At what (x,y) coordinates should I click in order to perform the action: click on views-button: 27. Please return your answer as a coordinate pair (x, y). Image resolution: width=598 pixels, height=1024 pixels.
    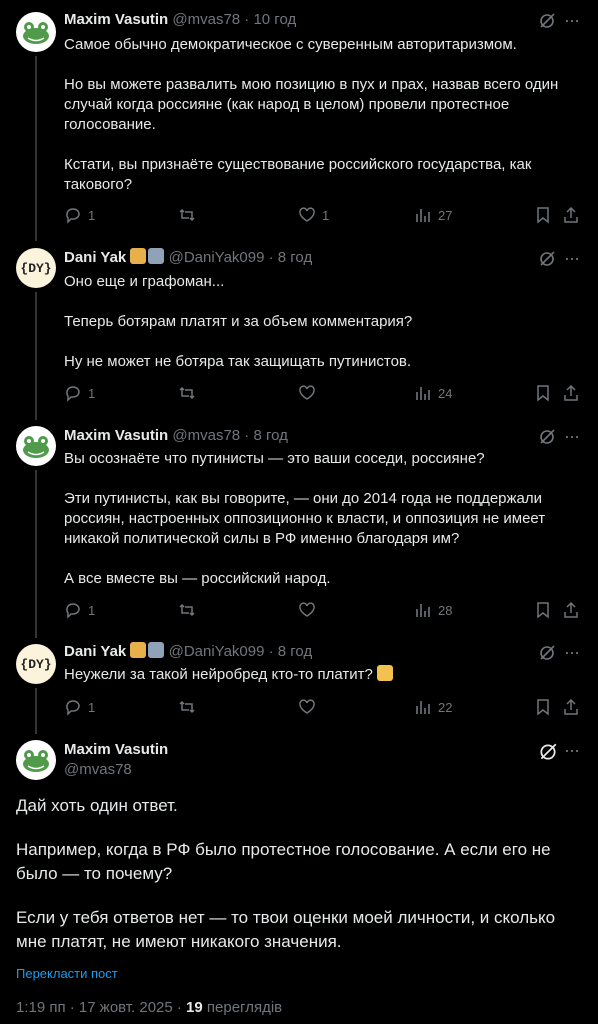
    Looking at the image, I should click on (433, 215).